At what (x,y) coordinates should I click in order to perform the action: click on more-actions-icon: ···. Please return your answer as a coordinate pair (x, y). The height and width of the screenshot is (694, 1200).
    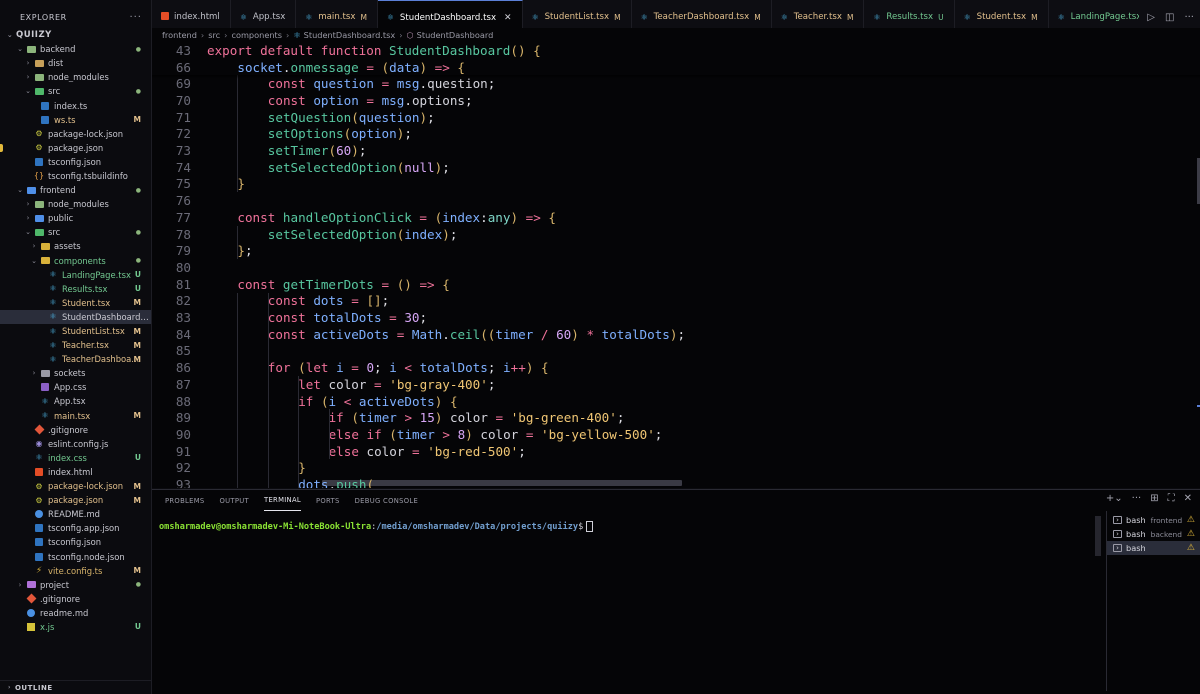
    Looking at the image, I should click on (1189, 17).